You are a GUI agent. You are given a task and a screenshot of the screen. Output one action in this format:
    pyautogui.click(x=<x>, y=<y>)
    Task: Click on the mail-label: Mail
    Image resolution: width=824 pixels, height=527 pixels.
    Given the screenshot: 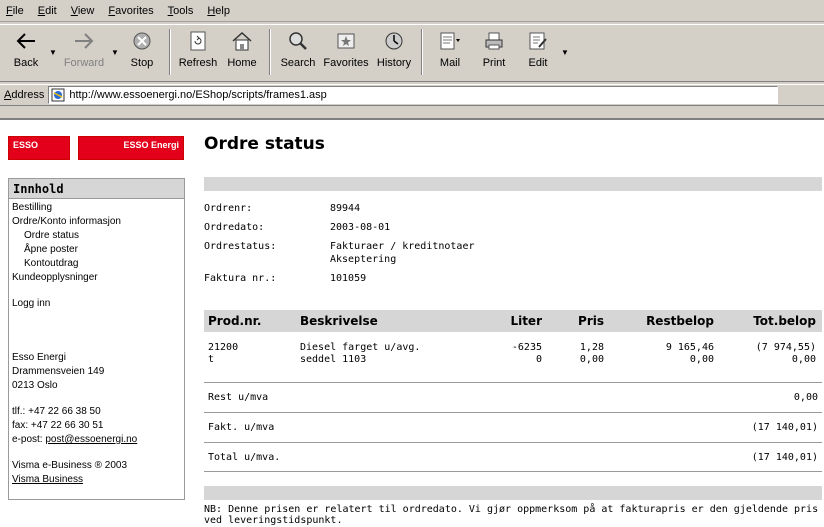 What is the action you would take?
    pyautogui.click(x=450, y=63)
    